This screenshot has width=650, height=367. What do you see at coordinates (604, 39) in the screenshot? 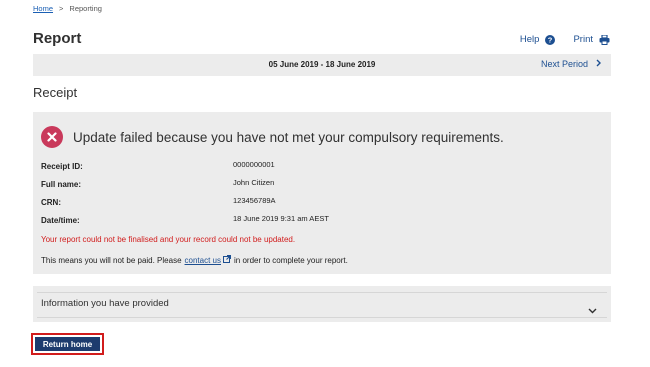
I see `printer-icon` at bounding box center [604, 39].